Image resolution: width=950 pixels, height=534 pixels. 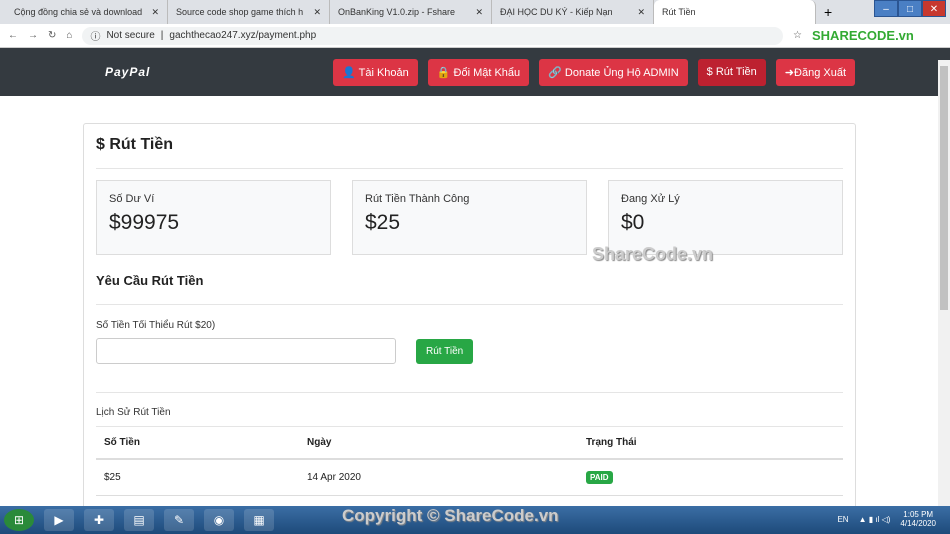 I want to click on table-row: $25 14 Apr 2020 PAID, so click(x=469, y=477).